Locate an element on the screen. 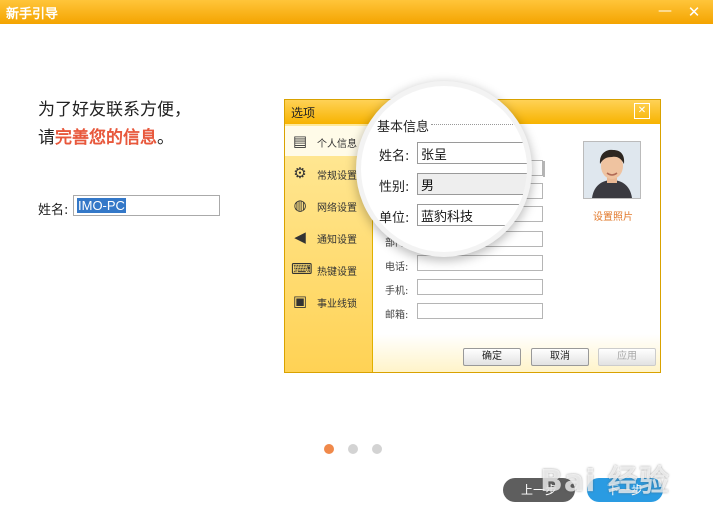 This screenshot has height=526, width=713. sidebar-item-network: ◍ 网络设置 is located at coordinates (328, 205).